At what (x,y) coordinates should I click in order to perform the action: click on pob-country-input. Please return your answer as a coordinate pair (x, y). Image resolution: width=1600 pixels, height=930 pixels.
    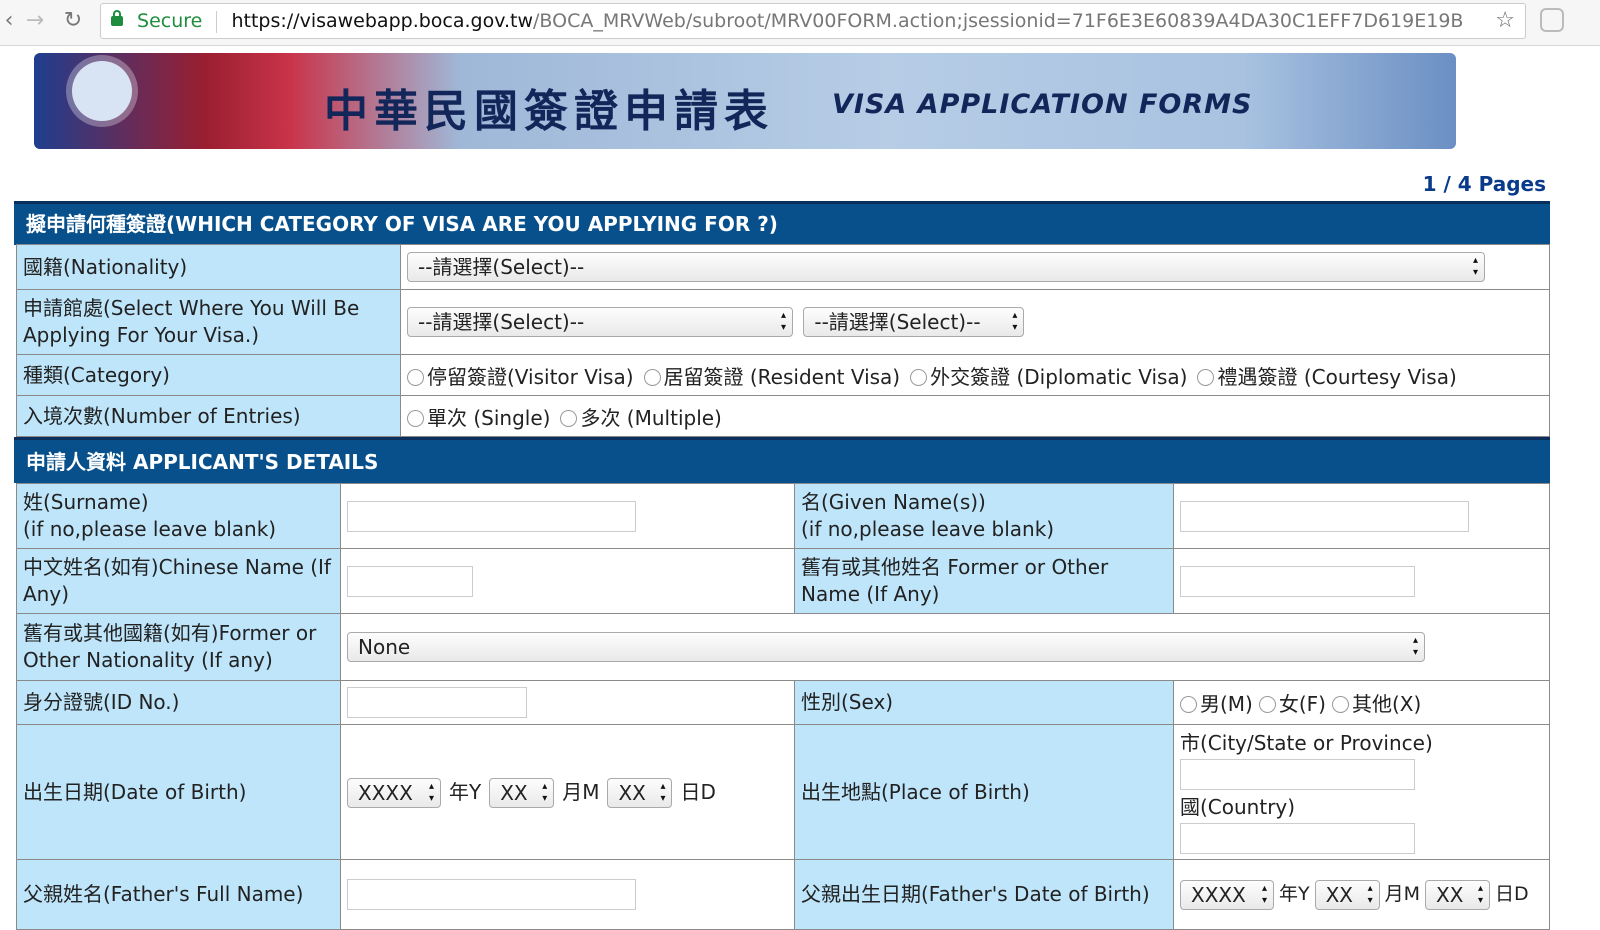
    Looking at the image, I should click on (1297, 838).